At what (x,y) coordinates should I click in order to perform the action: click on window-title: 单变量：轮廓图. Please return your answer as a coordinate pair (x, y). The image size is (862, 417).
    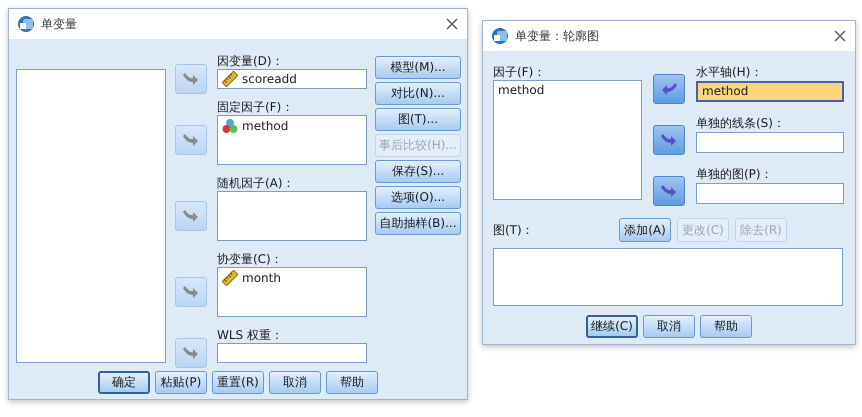
    Looking at the image, I should click on (557, 36).